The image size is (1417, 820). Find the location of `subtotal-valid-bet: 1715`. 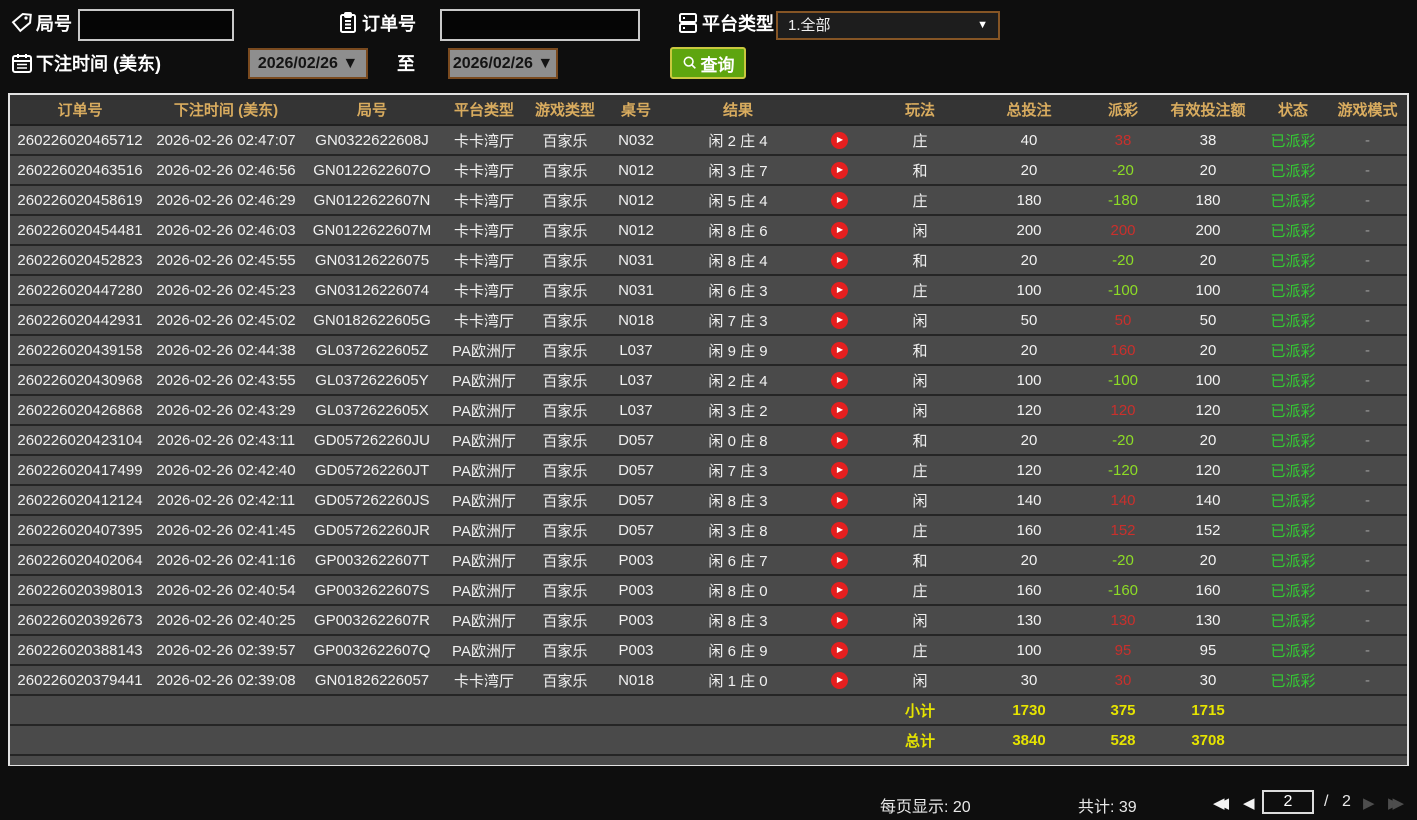

subtotal-valid-bet: 1715 is located at coordinates (1208, 710).